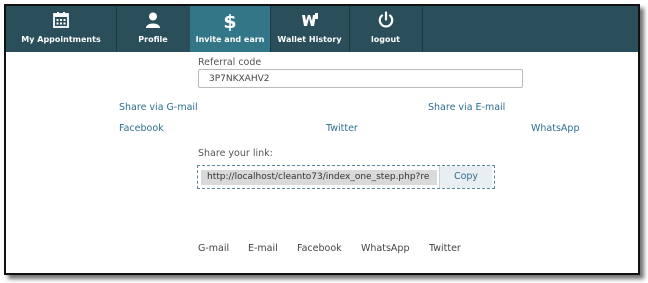 This screenshot has height=283, width=648. What do you see at coordinates (360, 78) in the screenshot?
I see `referral-code-field: 3P7NKXAHV2` at bounding box center [360, 78].